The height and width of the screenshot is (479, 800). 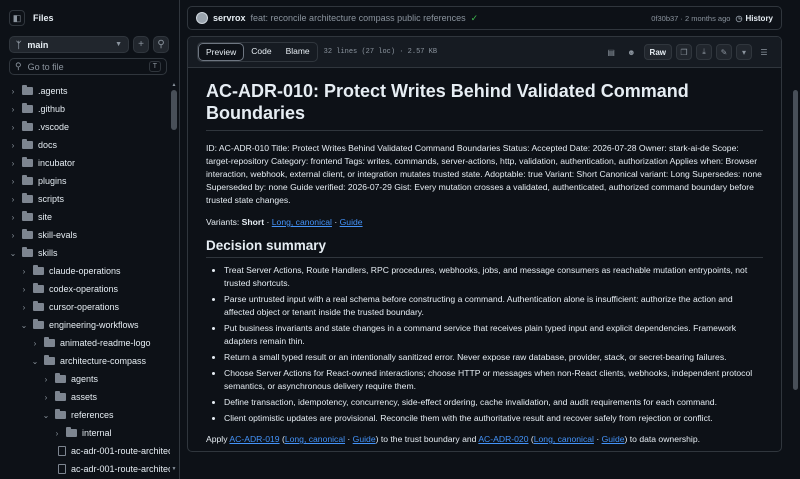 I want to click on page-scrollbar, so click(x=795, y=239).